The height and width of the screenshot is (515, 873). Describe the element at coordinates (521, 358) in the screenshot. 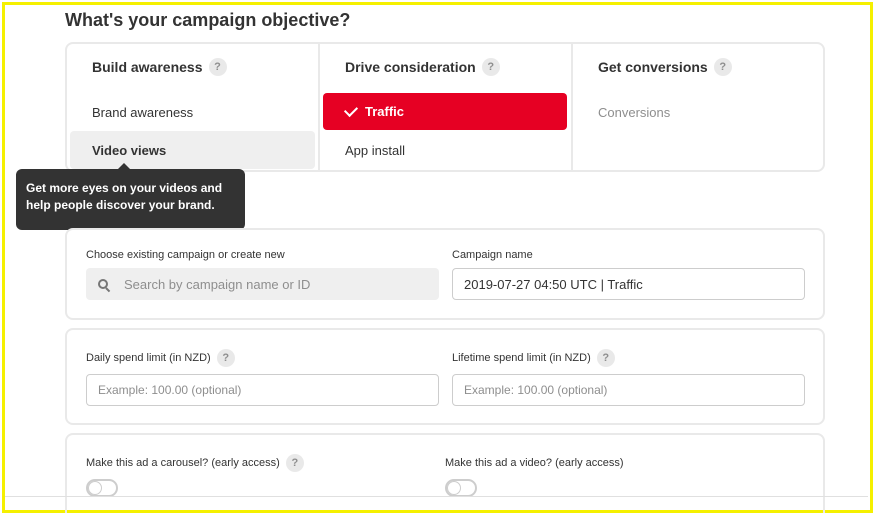

I see `lifetime-spend-label: Lifetime spend limit (in NZD)` at that location.